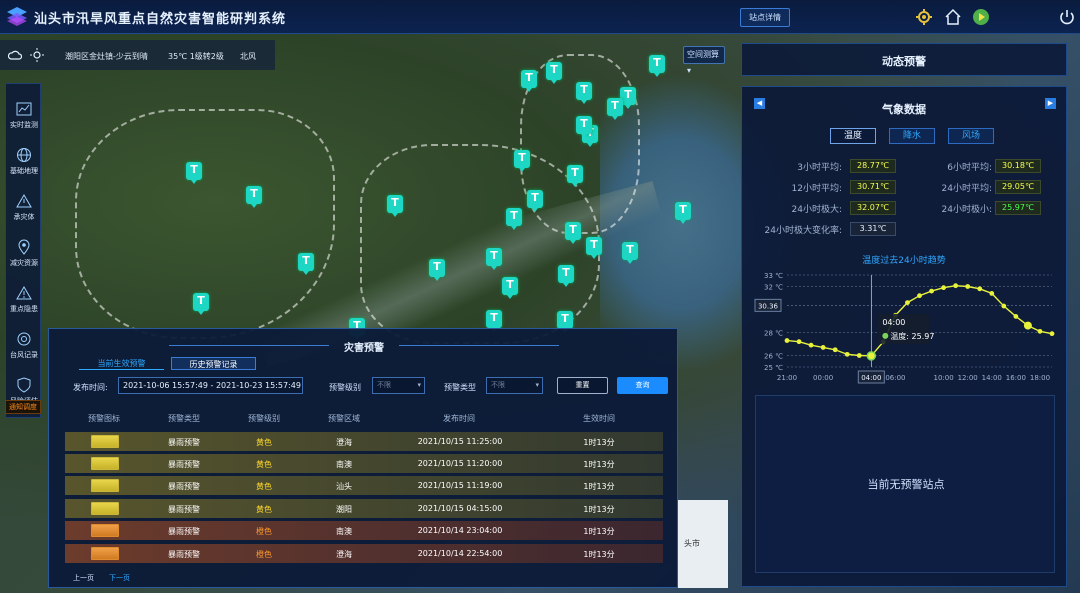 The image size is (1080, 593). I want to click on sidebar-item-realtime-monitor: 实时监测, so click(24, 116).